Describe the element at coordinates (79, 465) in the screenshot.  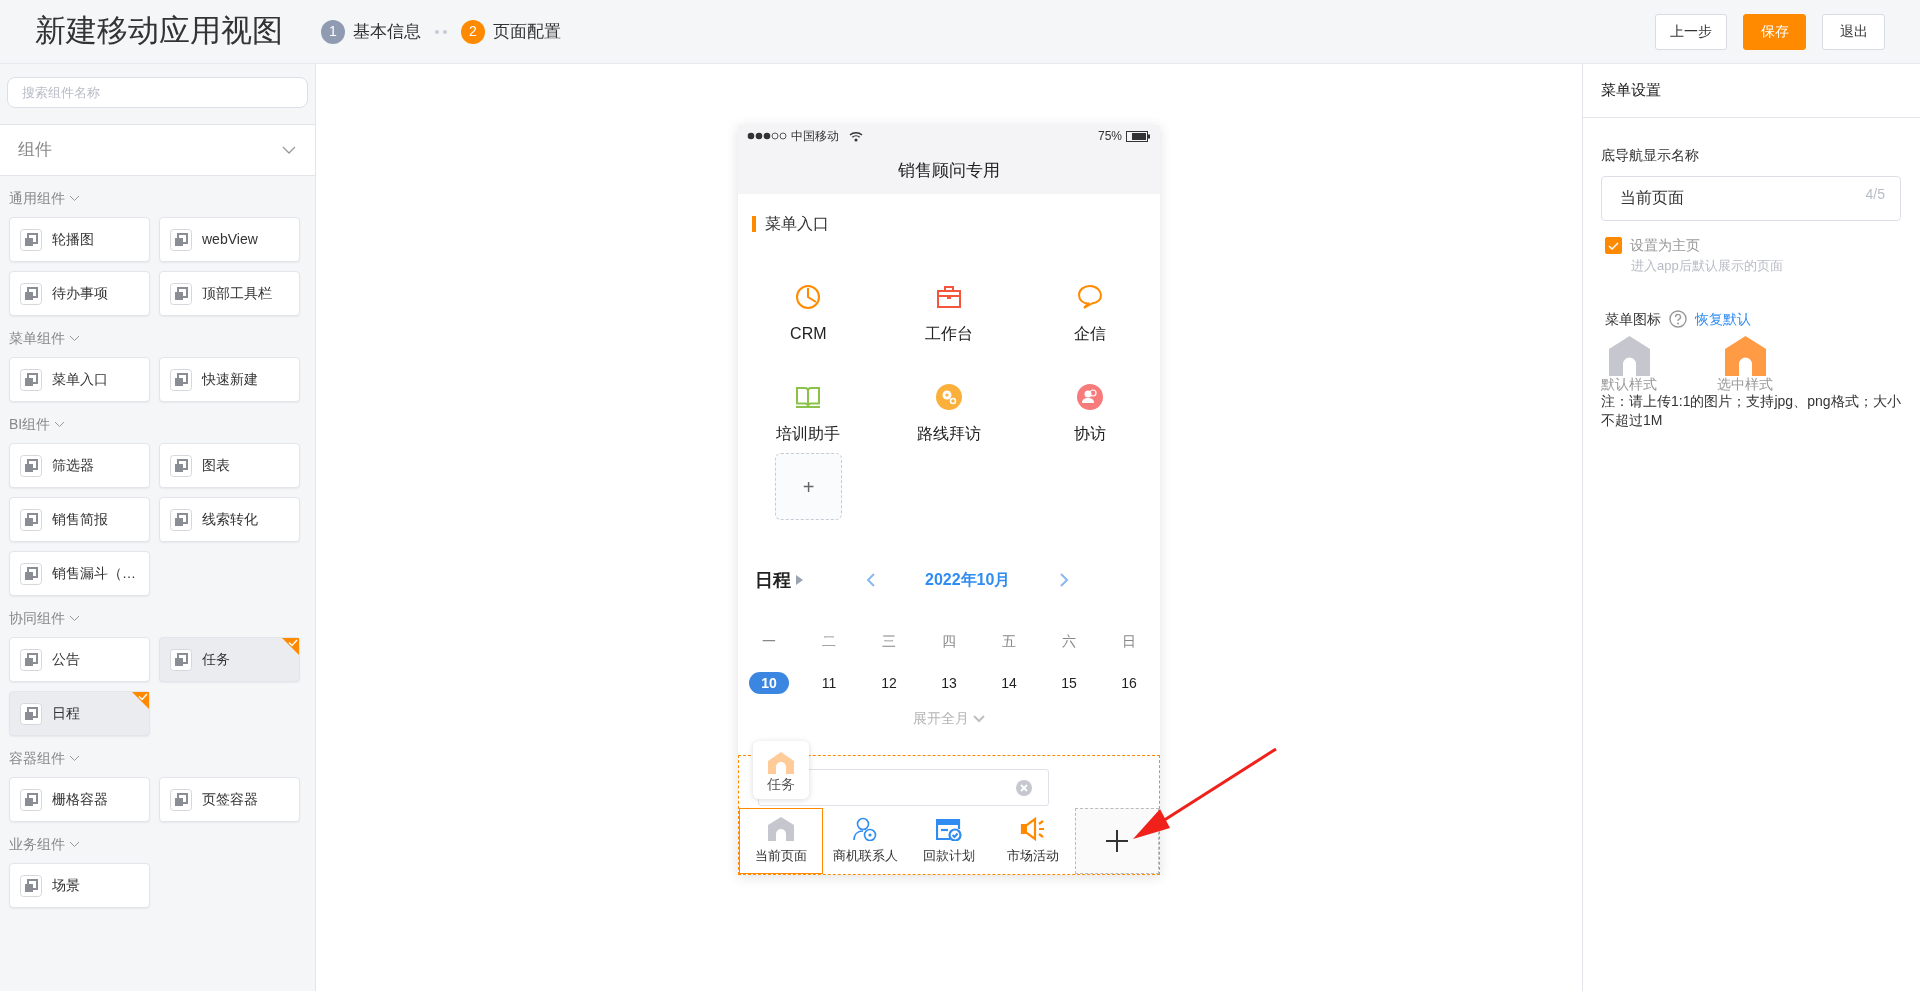
I see `component-card: 筛选器` at that location.